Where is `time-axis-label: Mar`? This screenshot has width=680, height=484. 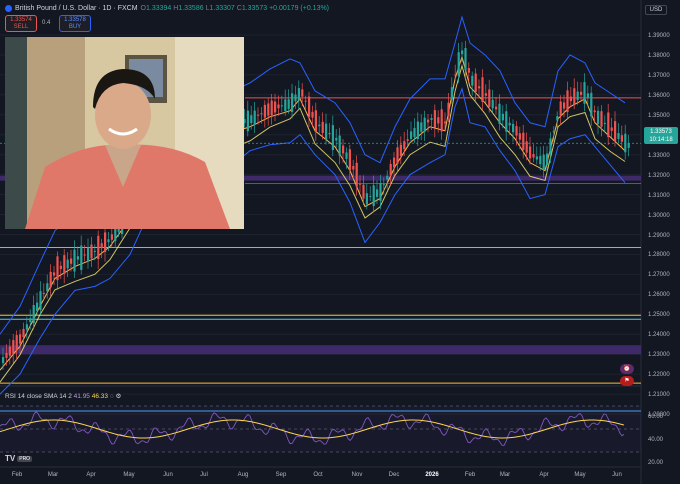 time-axis-label: Mar is located at coordinates (53, 475).